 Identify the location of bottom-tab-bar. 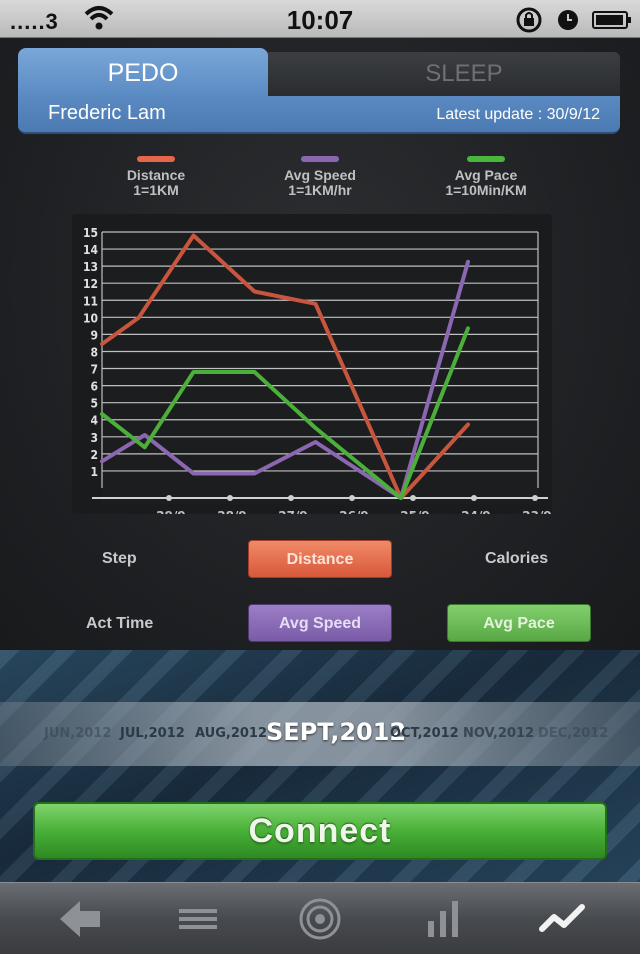
(320, 918).